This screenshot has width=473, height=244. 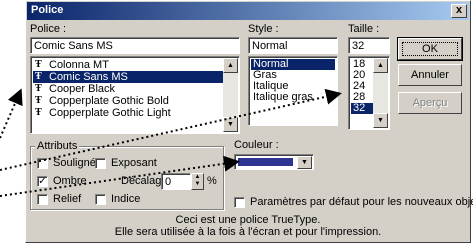 I want to click on ok-button: OK, so click(x=430, y=49).